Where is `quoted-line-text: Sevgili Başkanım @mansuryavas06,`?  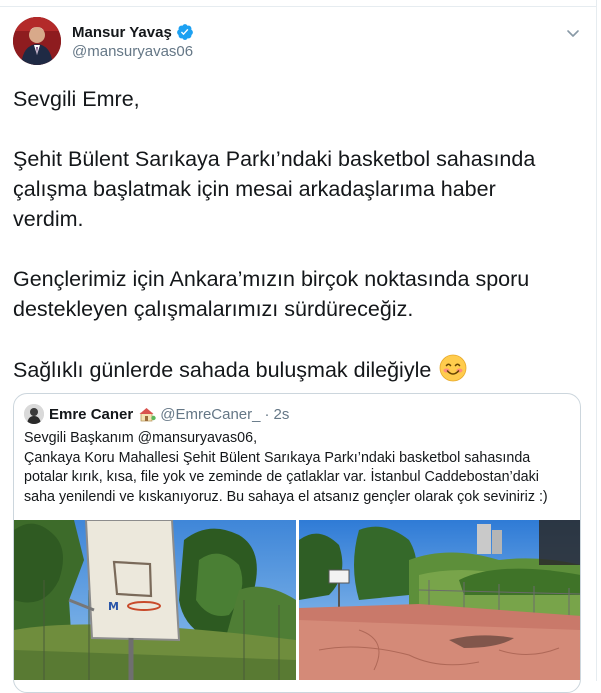
quoted-line-text: Sevgili Başkanım @mansuryavas06, is located at coordinates (141, 438).